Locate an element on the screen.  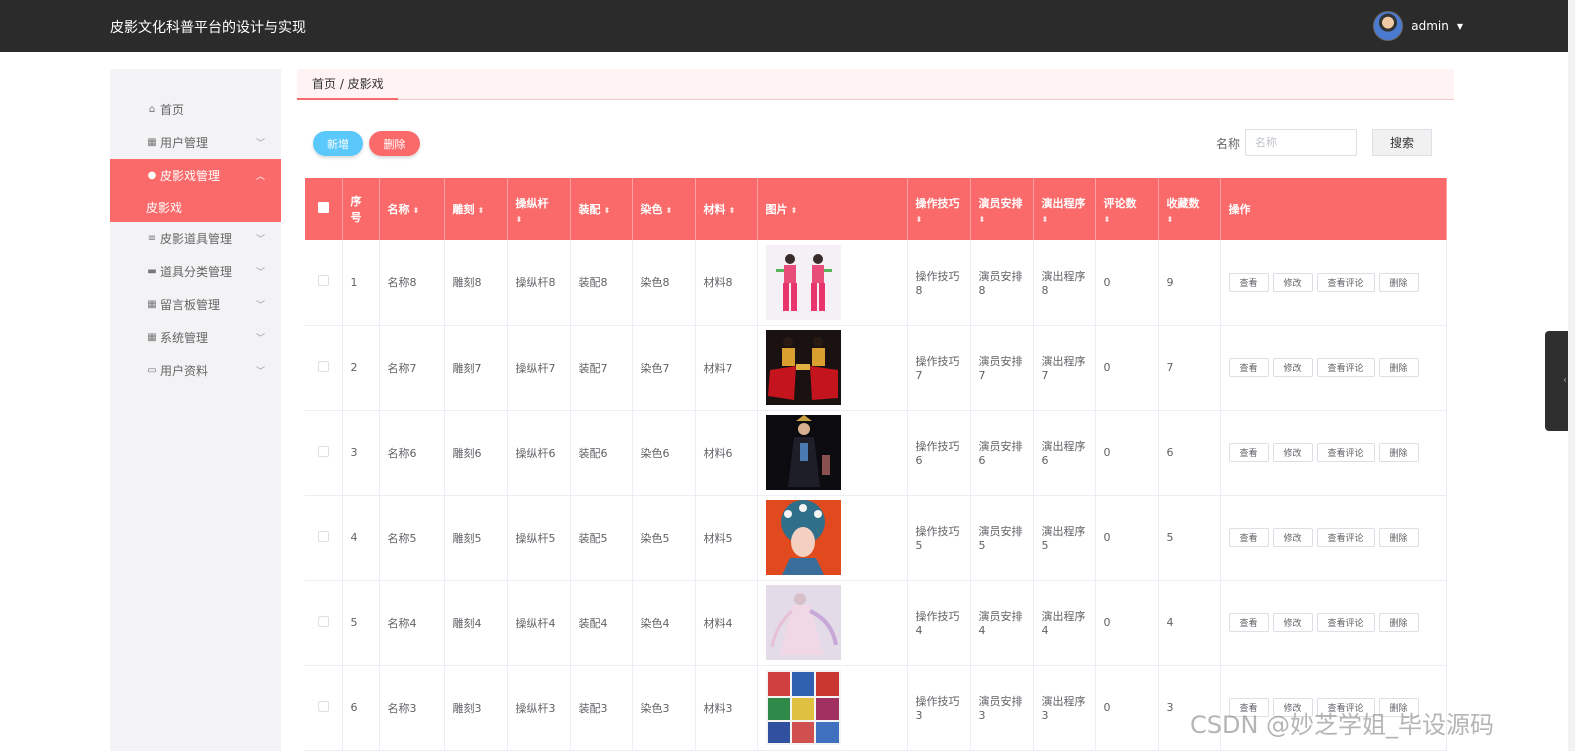
column-header: 收藏数 ⬍ is located at coordinates (1189, 209).